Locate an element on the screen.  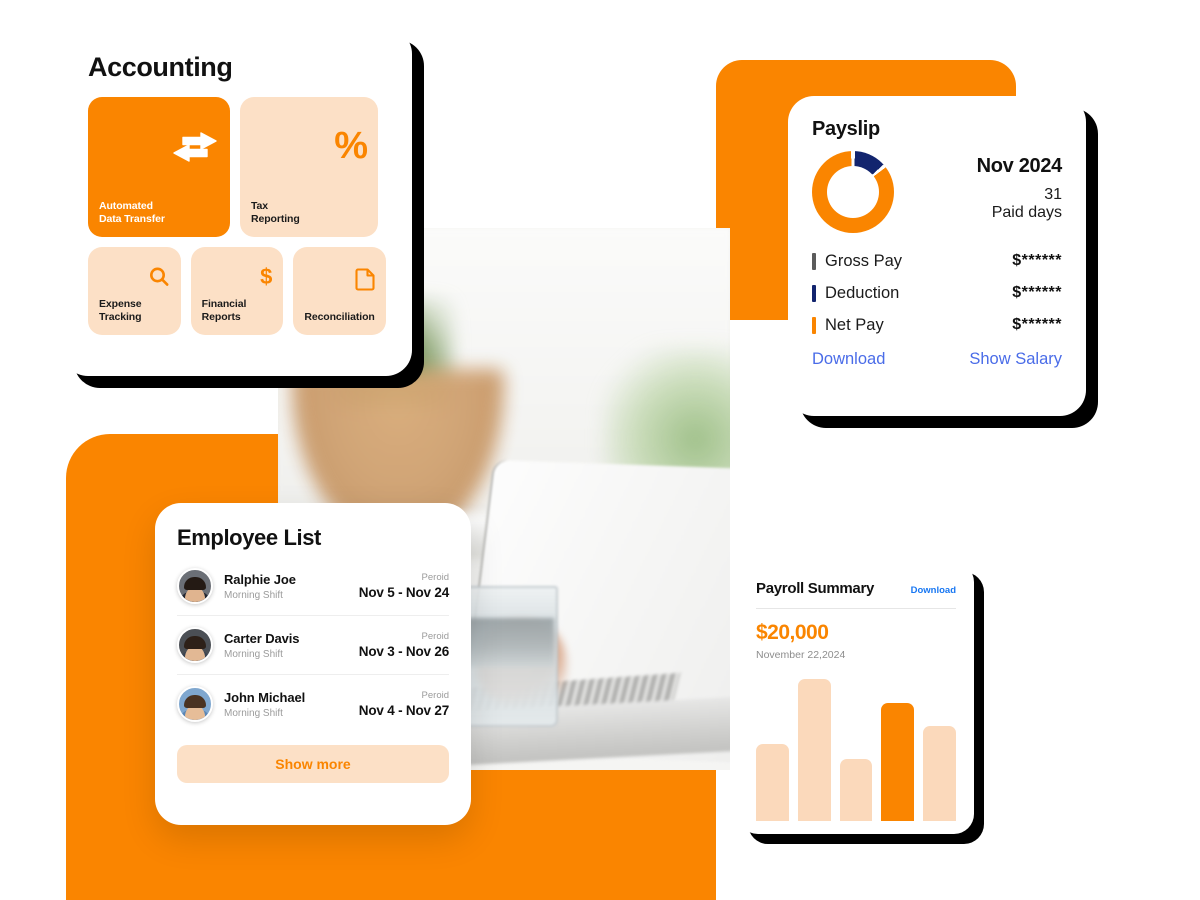
swatch-gross-pay-icon is located at coordinates (814, 261).